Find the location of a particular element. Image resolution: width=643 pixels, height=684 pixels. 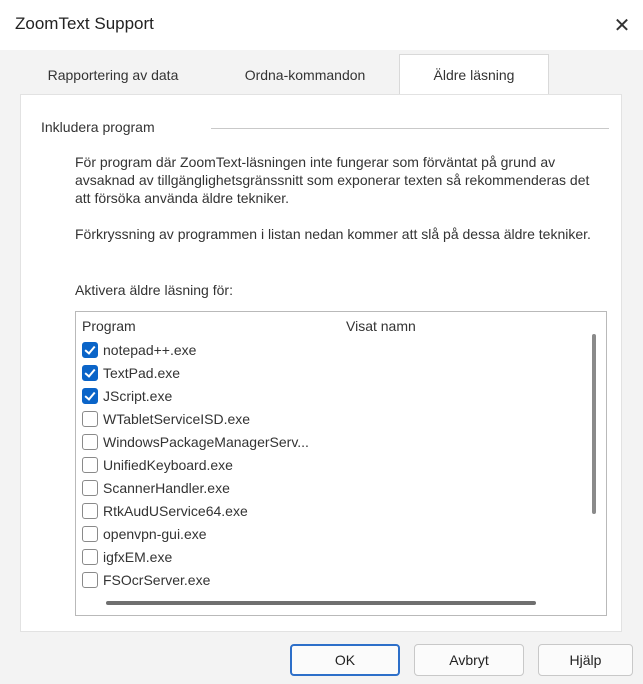

list-item-label: igfxEM.exe is located at coordinates (138, 557).